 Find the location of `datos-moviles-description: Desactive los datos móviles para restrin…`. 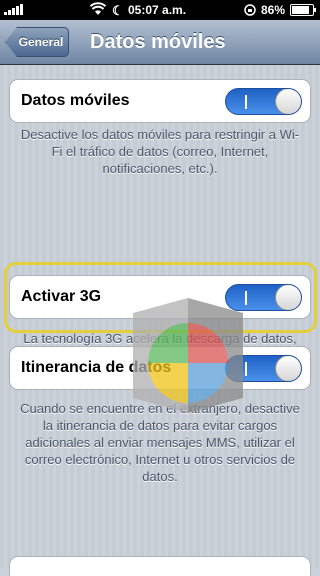

datos-moviles-description: Desactive los datos móviles para restrin… is located at coordinates (160, 151).